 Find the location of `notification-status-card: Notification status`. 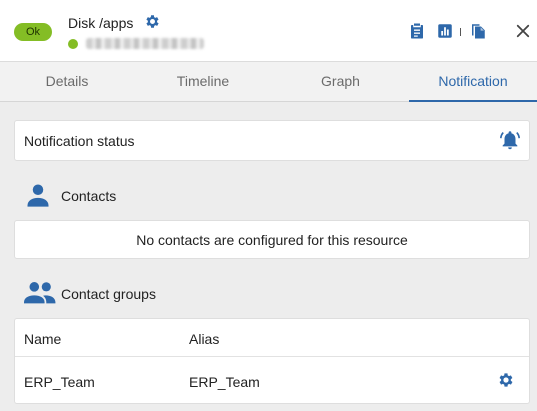

notification-status-card: Notification status is located at coordinates (272, 140).